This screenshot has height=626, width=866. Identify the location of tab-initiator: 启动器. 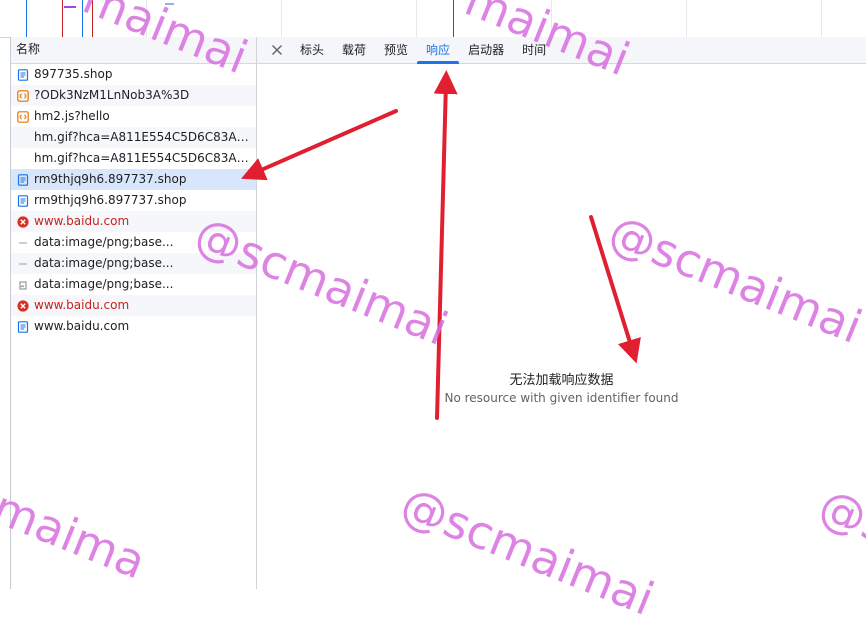
(486, 50).